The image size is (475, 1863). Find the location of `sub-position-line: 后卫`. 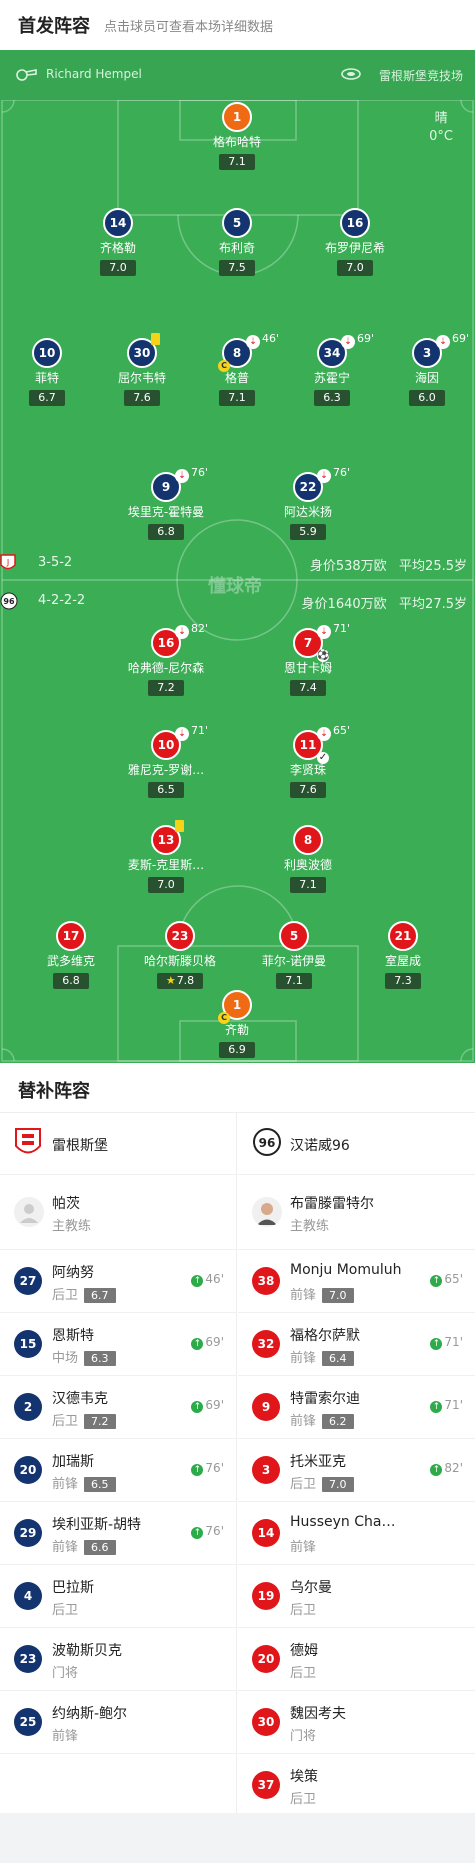

sub-position-line: 后卫 is located at coordinates (303, 1797).